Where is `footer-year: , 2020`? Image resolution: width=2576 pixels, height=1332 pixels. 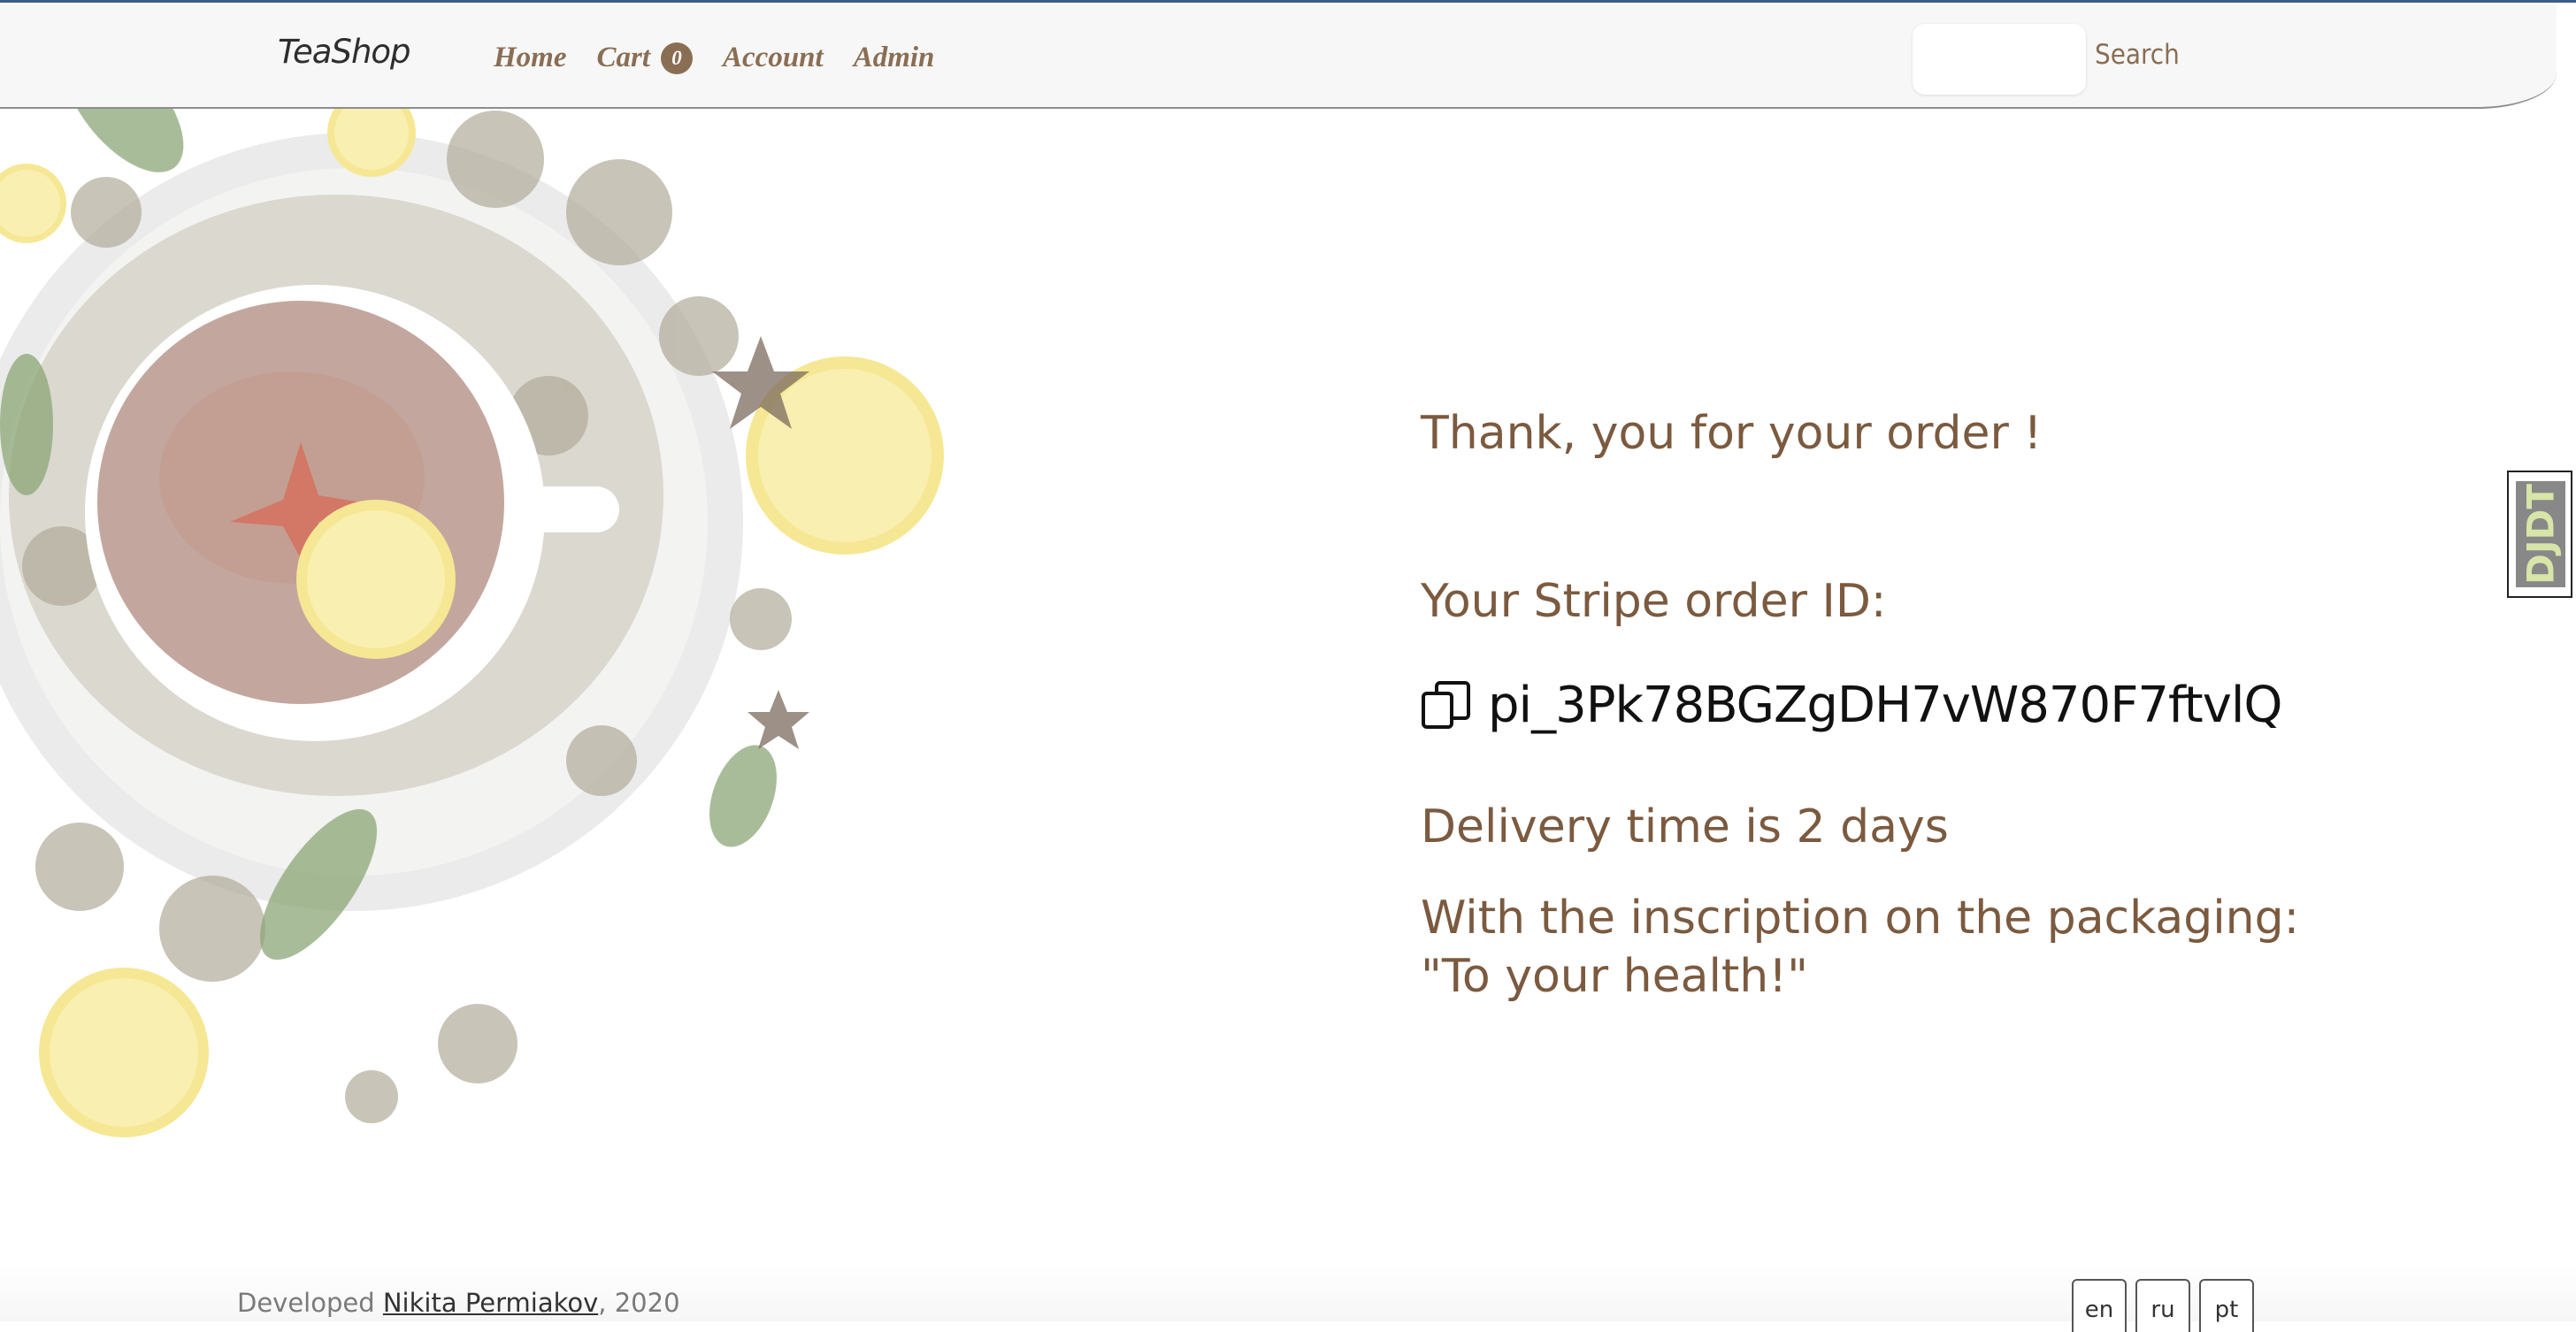
footer-year: , 2020 is located at coordinates (639, 1303).